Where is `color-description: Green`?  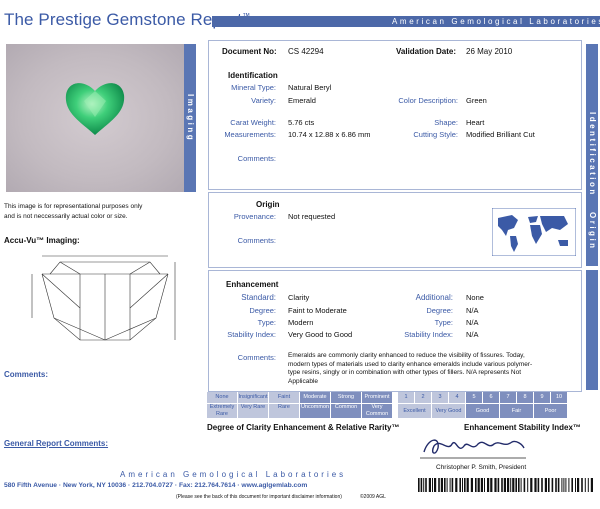 color-description: Green is located at coordinates (476, 100).